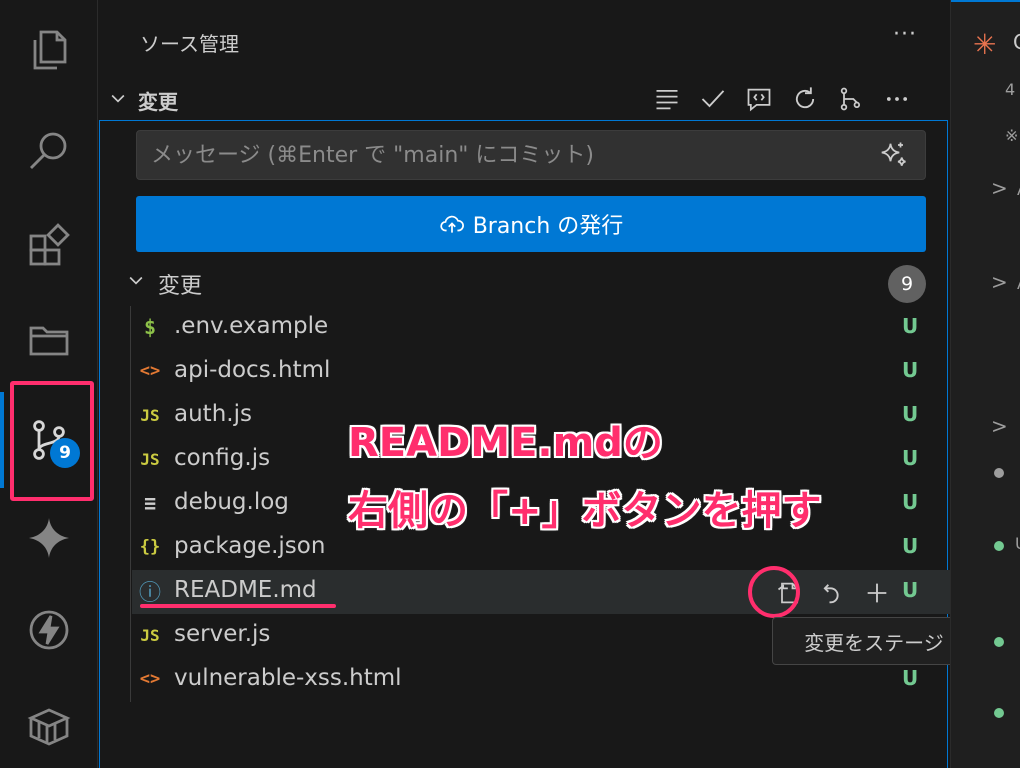 Image resolution: width=1020 pixels, height=768 pixels. Describe the element at coordinates (805, 99) in the screenshot. I see `refresh-icon` at that location.